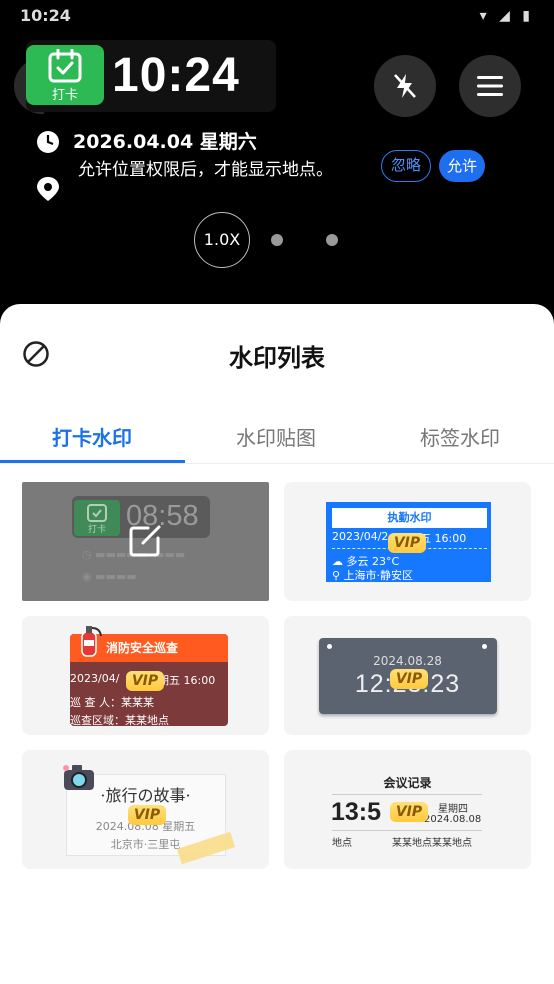 The width and height of the screenshot is (554, 984). I want to click on meeting-weekday: 星期四, so click(453, 809).